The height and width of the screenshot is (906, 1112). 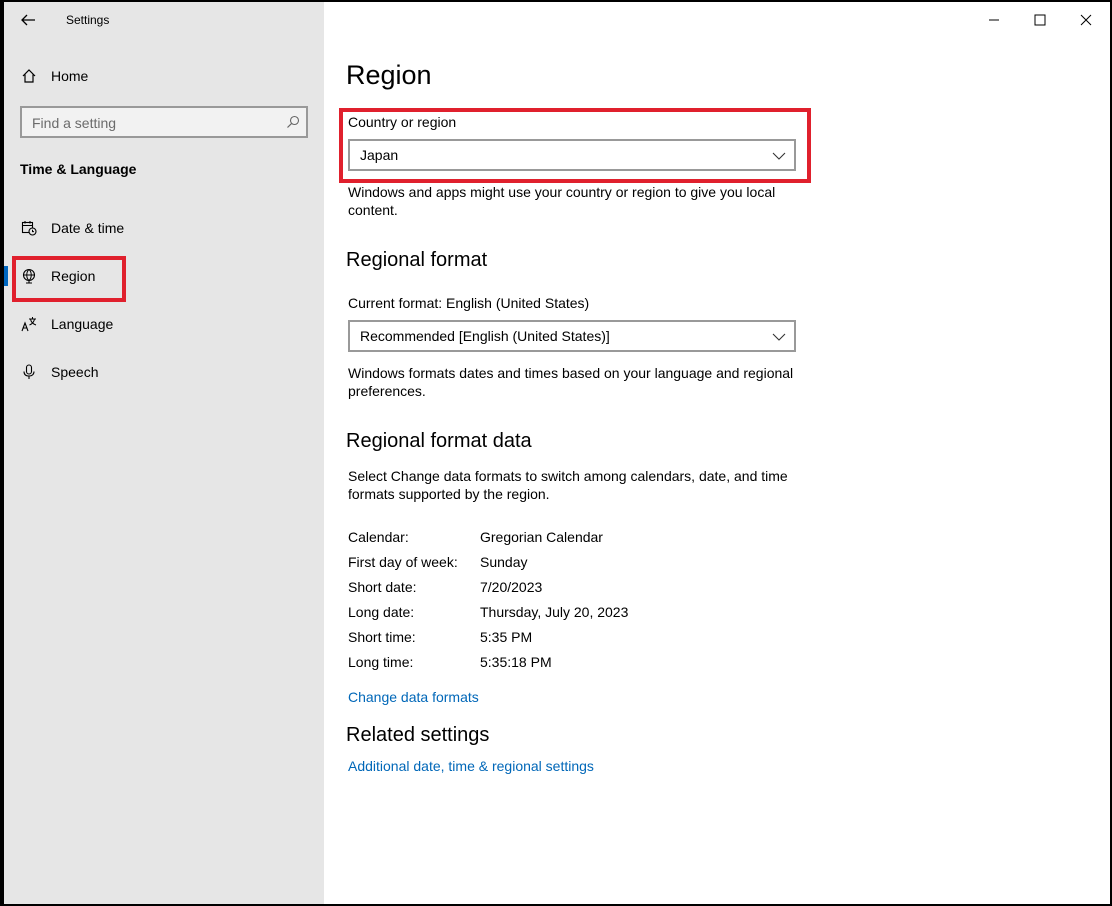 I want to click on related-settings-heading: Related settings, so click(x=418, y=735).